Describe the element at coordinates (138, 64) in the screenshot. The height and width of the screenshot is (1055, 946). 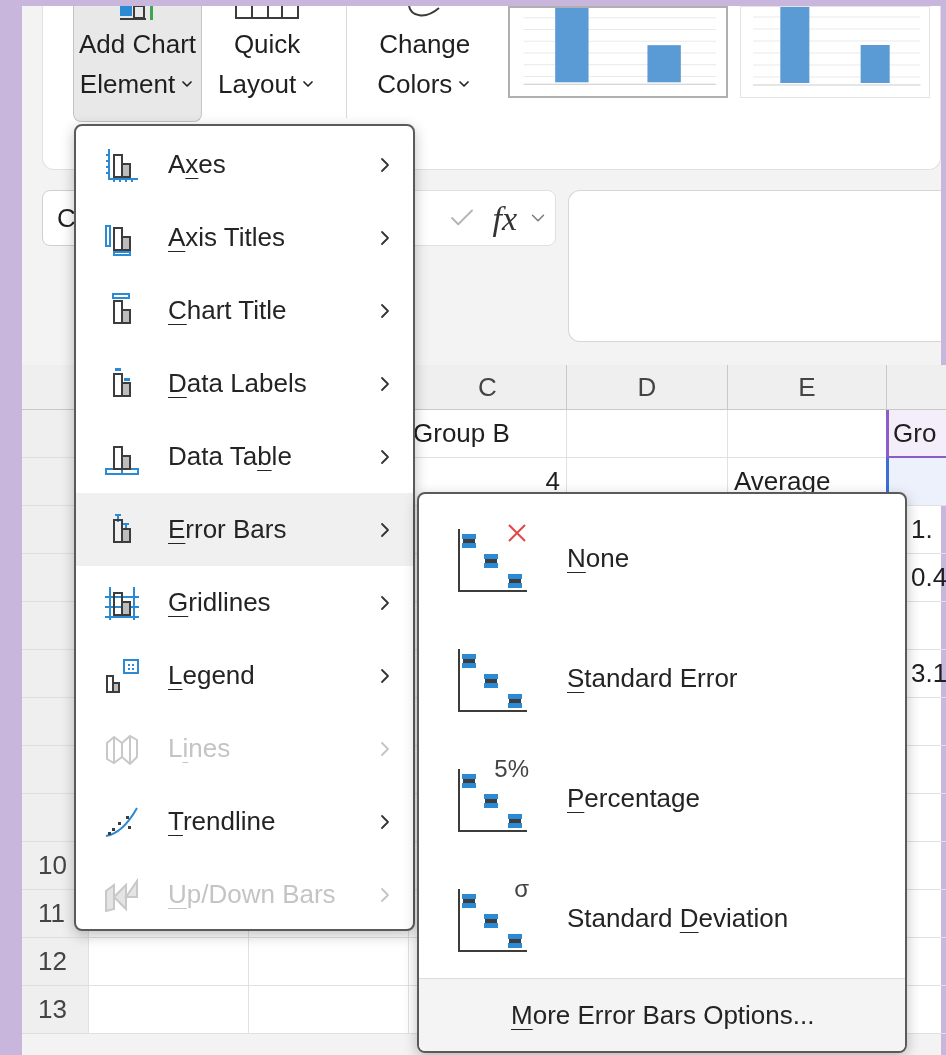
I see `ribbon-button: Add Chart Element` at that location.